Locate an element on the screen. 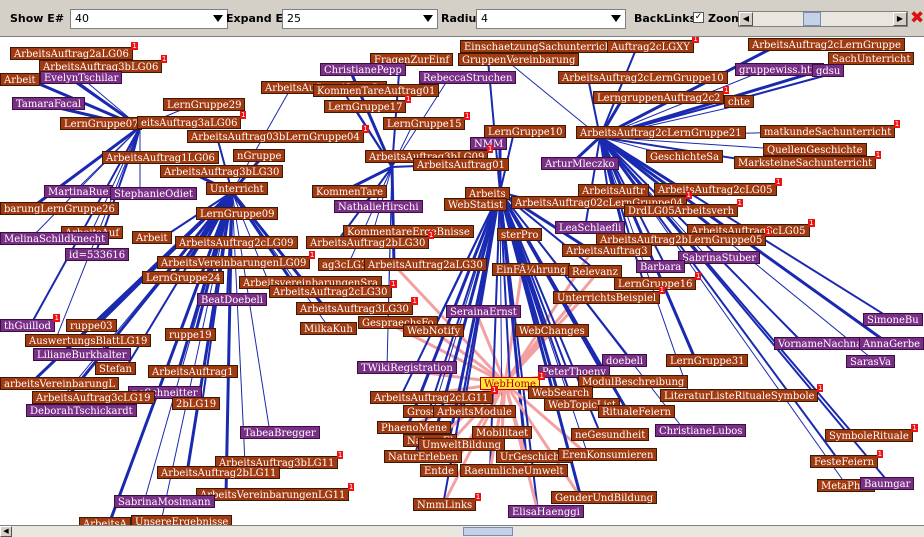 The width and height of the screenshot is (924, 537). topic-node: 2bLG19 is located at coordinates (196, 403).